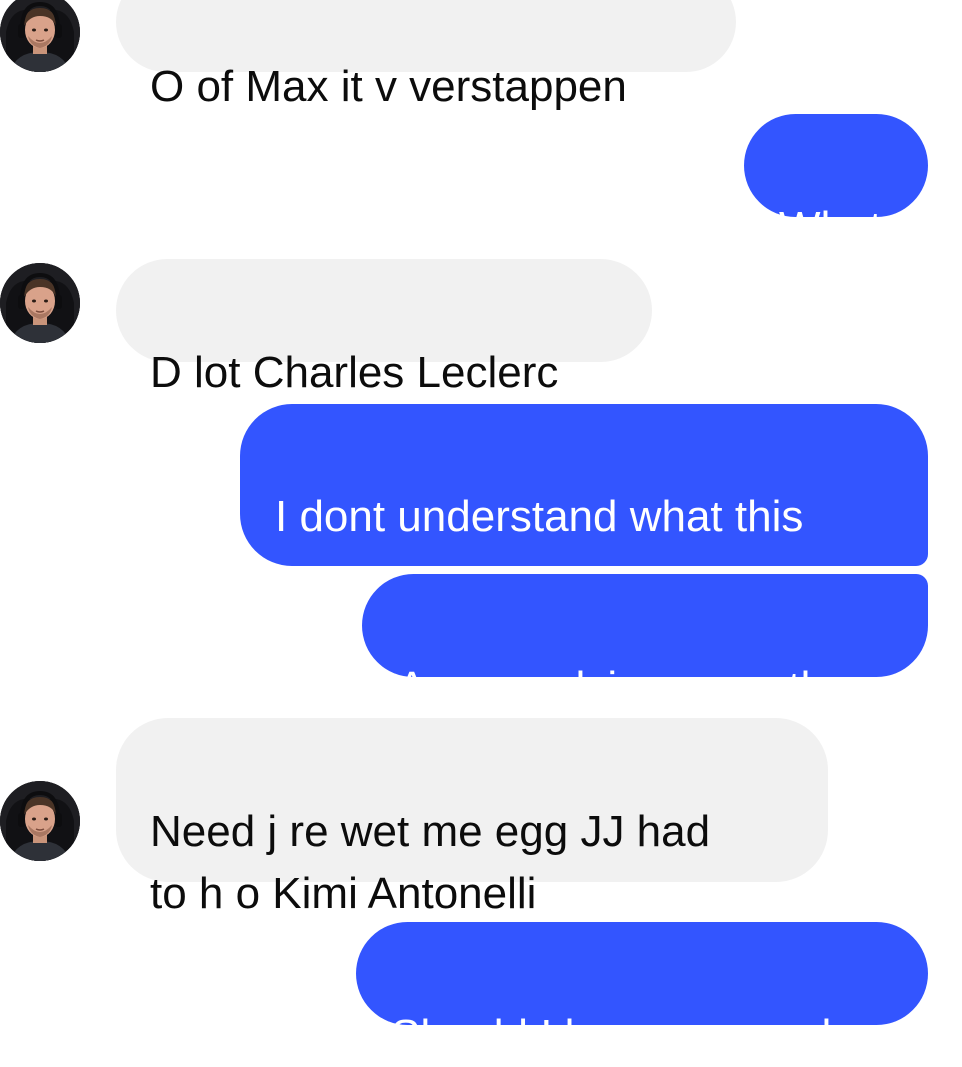 The image size is (962, 1067). Describe the element at coordinates (384, 328) in the screenshot. I see `received-message-bubble: D lot Charles Leclerc` at that location.